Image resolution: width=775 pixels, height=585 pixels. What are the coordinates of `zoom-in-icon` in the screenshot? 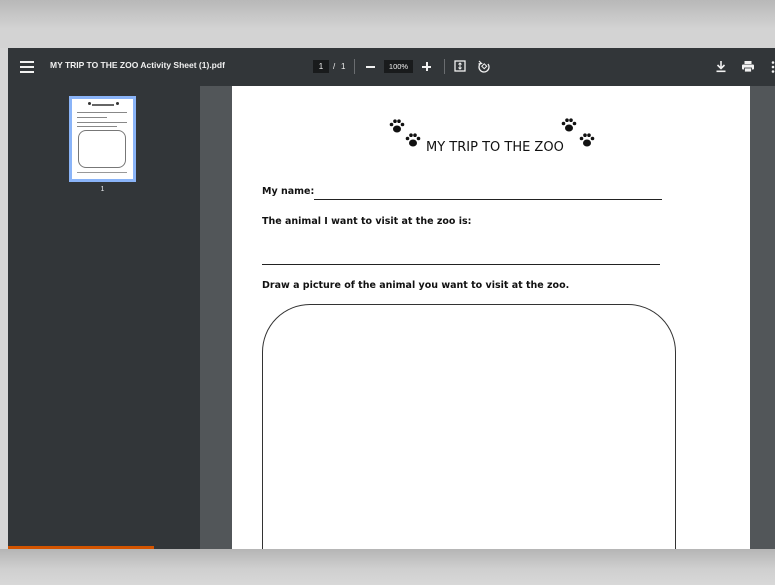 It's located at (427, 66).